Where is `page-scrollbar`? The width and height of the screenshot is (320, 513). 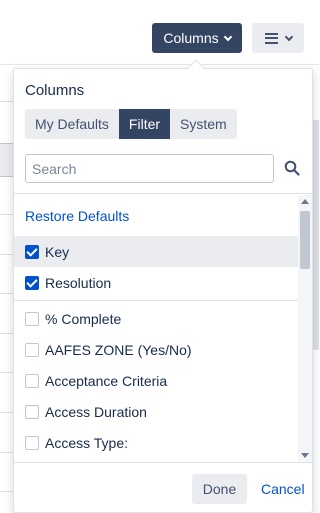
page-scrollbar is located at coordinates (316, 235).